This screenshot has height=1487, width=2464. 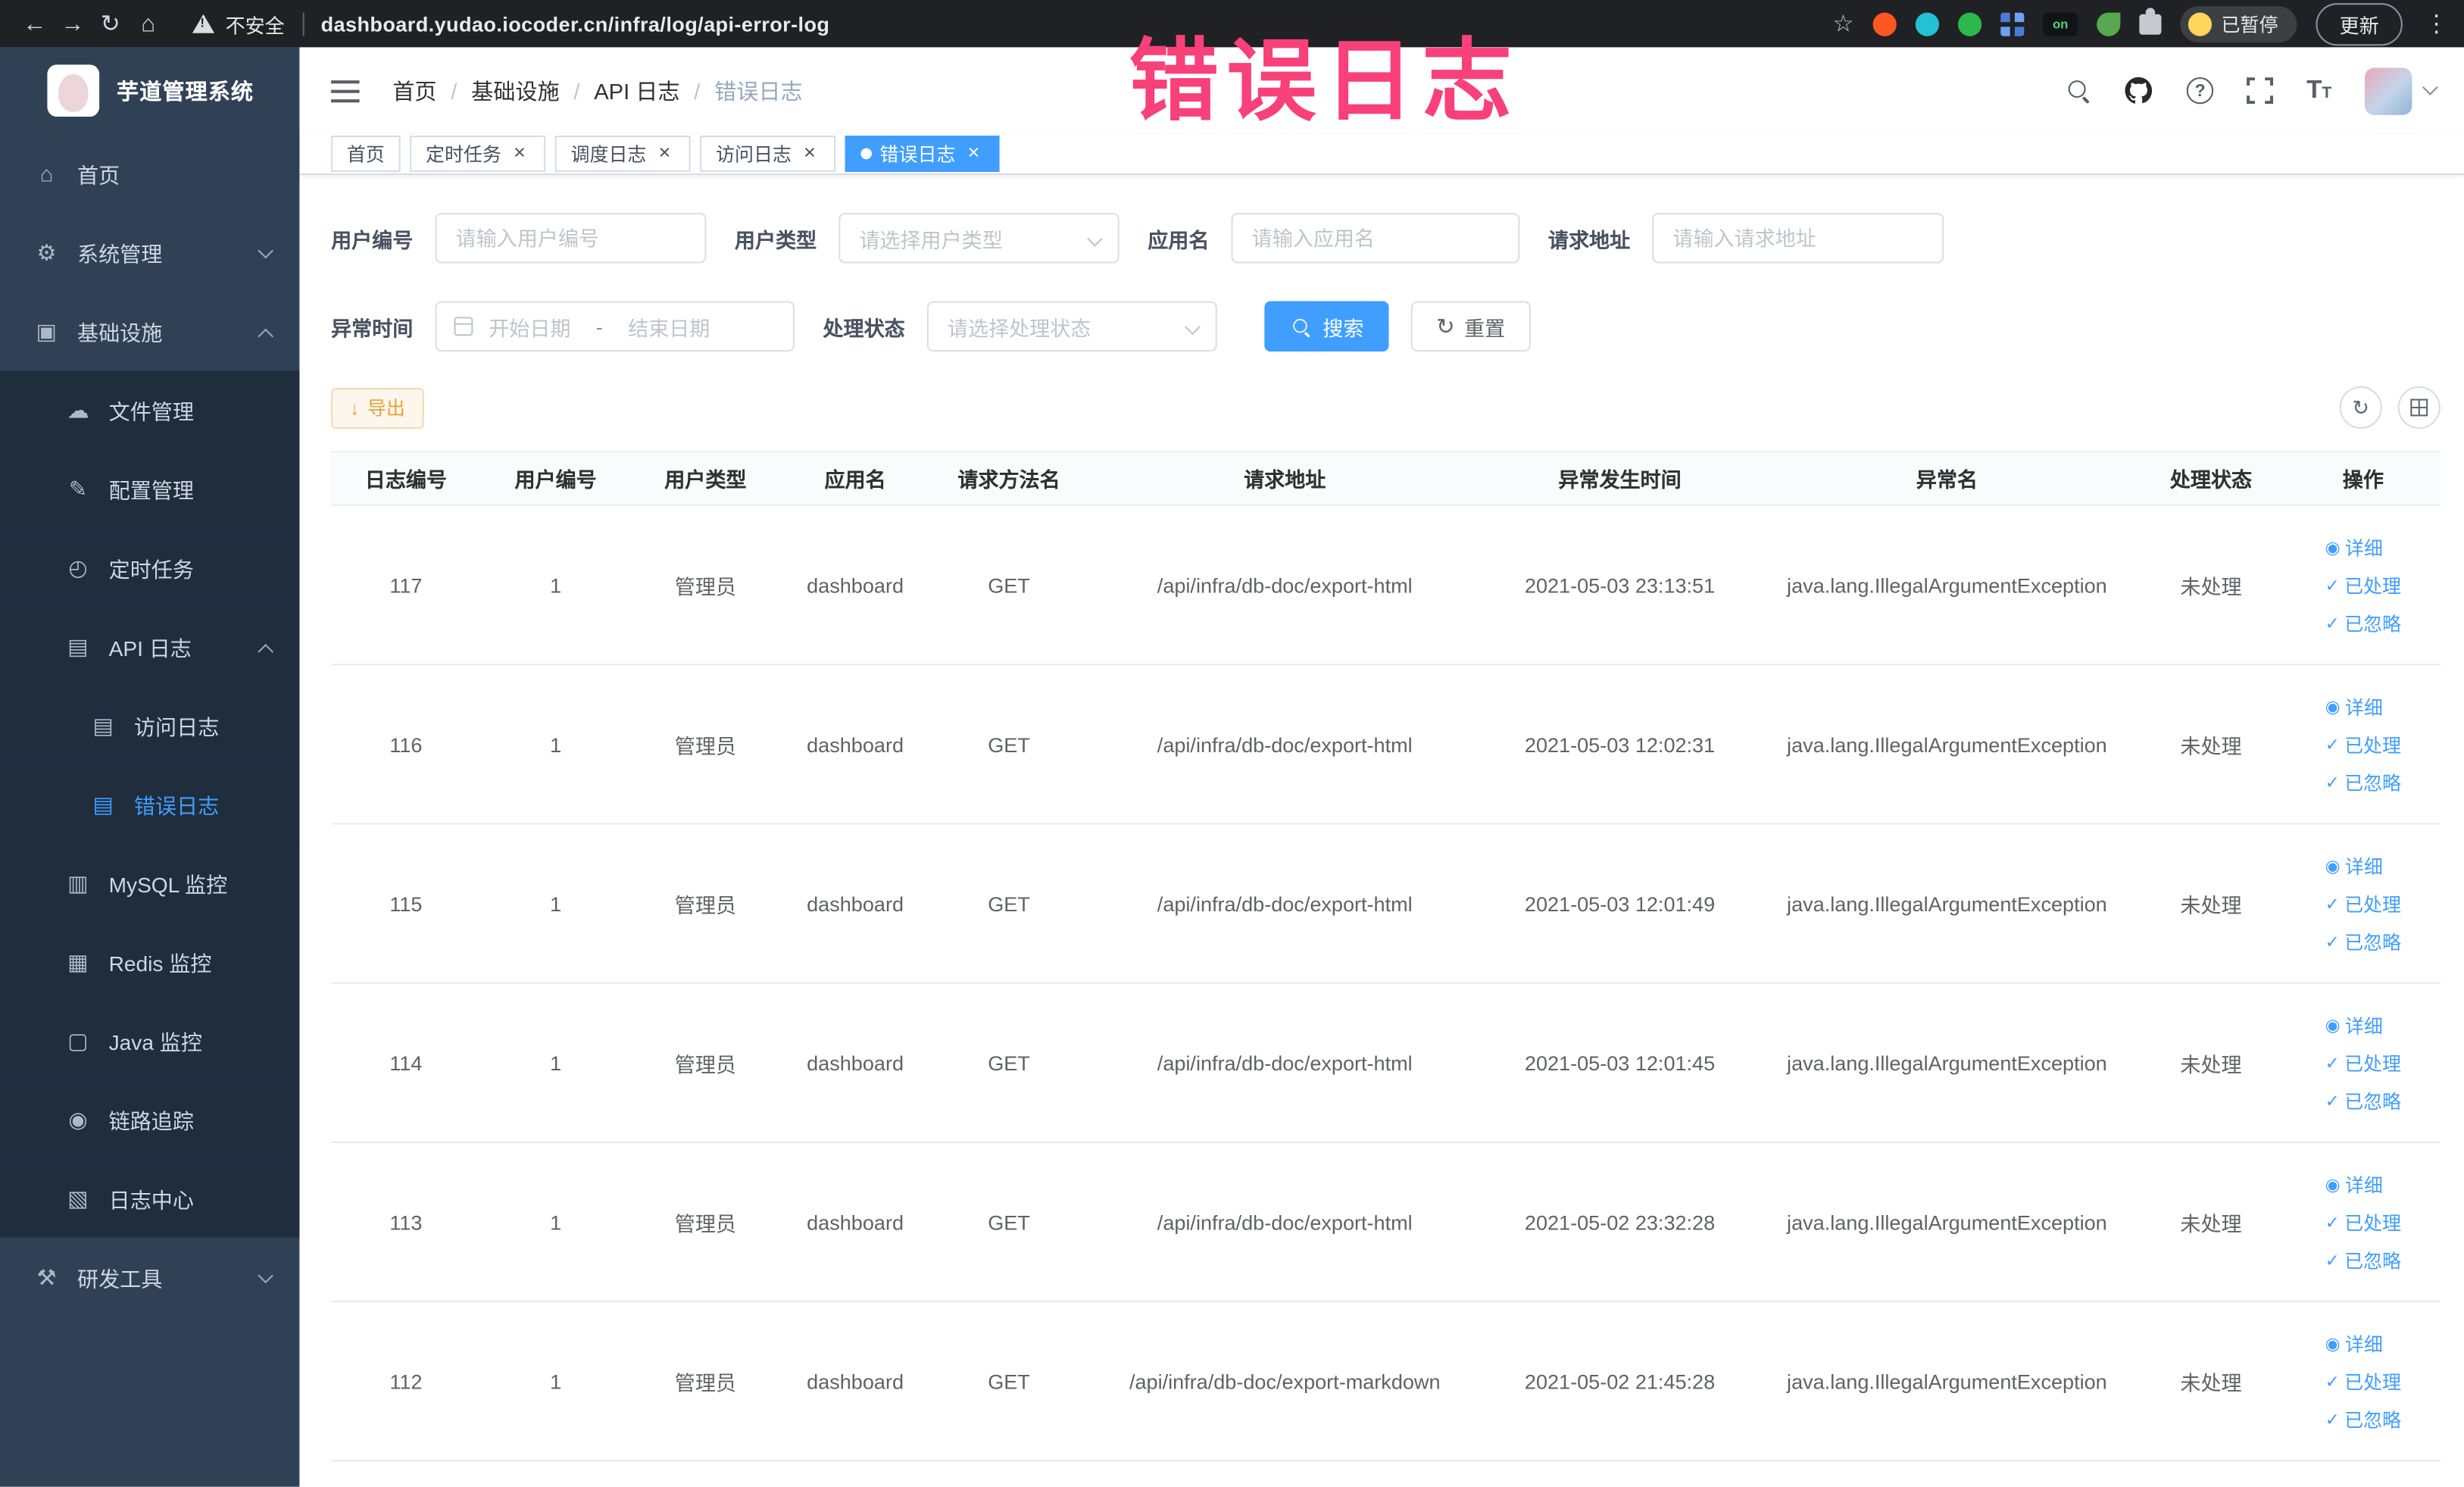 I want to click on profile-paused-badge: 已暂停, so click(x=2238, y=23).